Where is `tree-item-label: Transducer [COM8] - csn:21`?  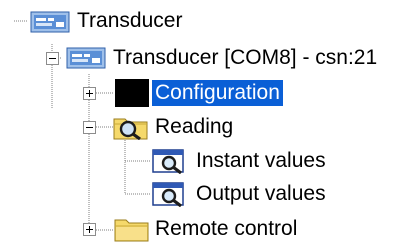
tree-item-label: Transducer [COM8] - csn:21 is located at coordinates (245, 57).